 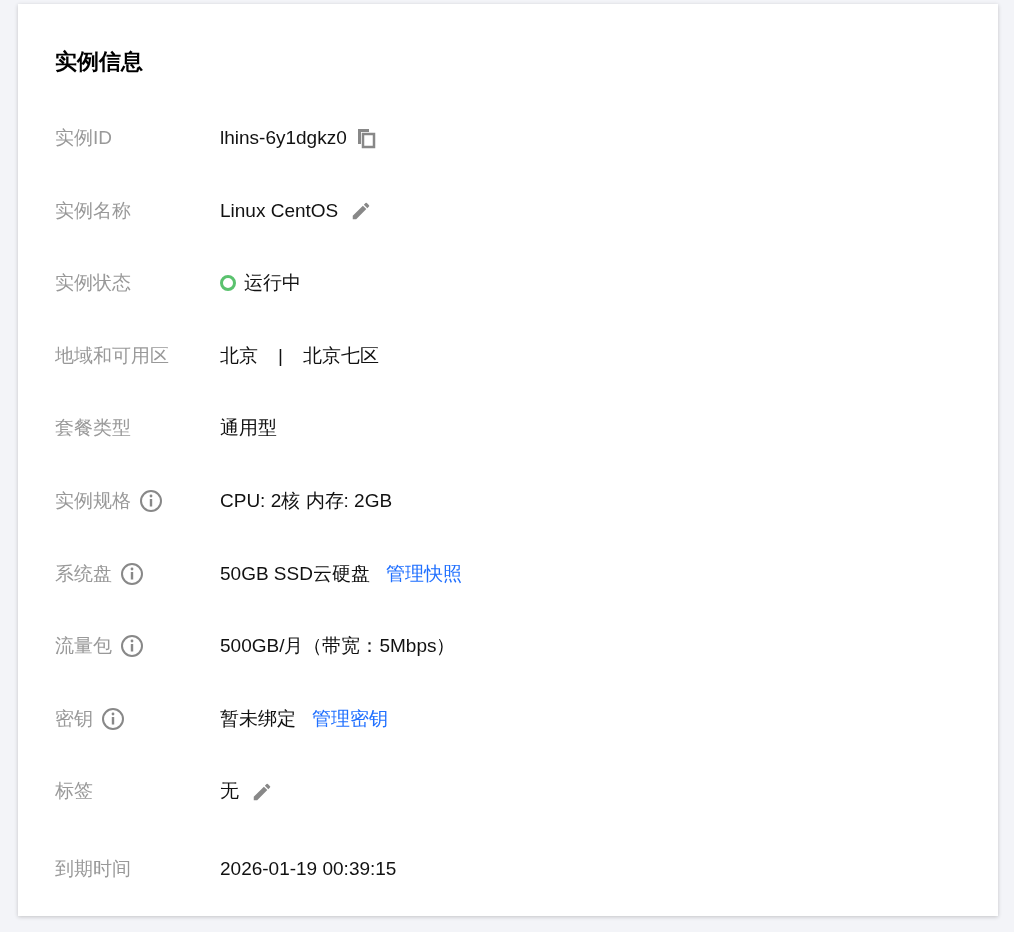 What do you see at coordinates (279, 210) in the screenshot?
I see `field-value: Linux CentOS` at bounding box center [279, 210].